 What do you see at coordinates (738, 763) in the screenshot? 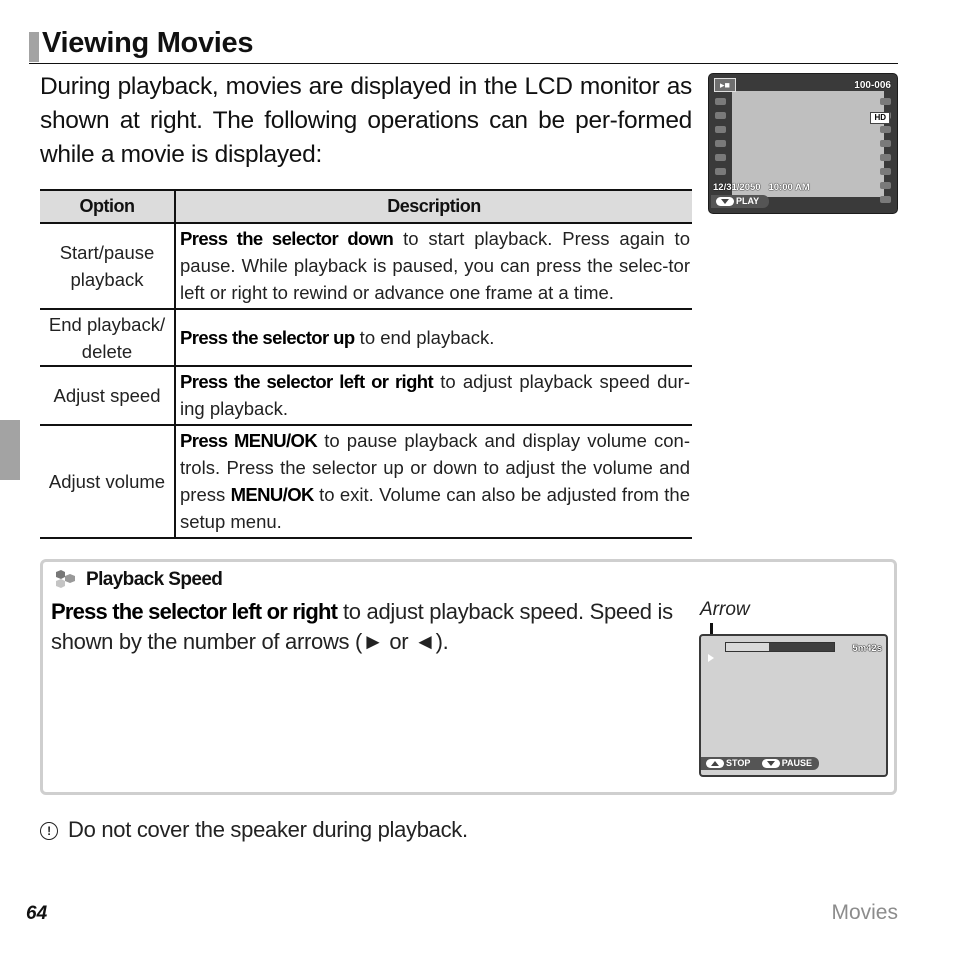
I see `stop-label: STOP` at bounding box center [738, 763].